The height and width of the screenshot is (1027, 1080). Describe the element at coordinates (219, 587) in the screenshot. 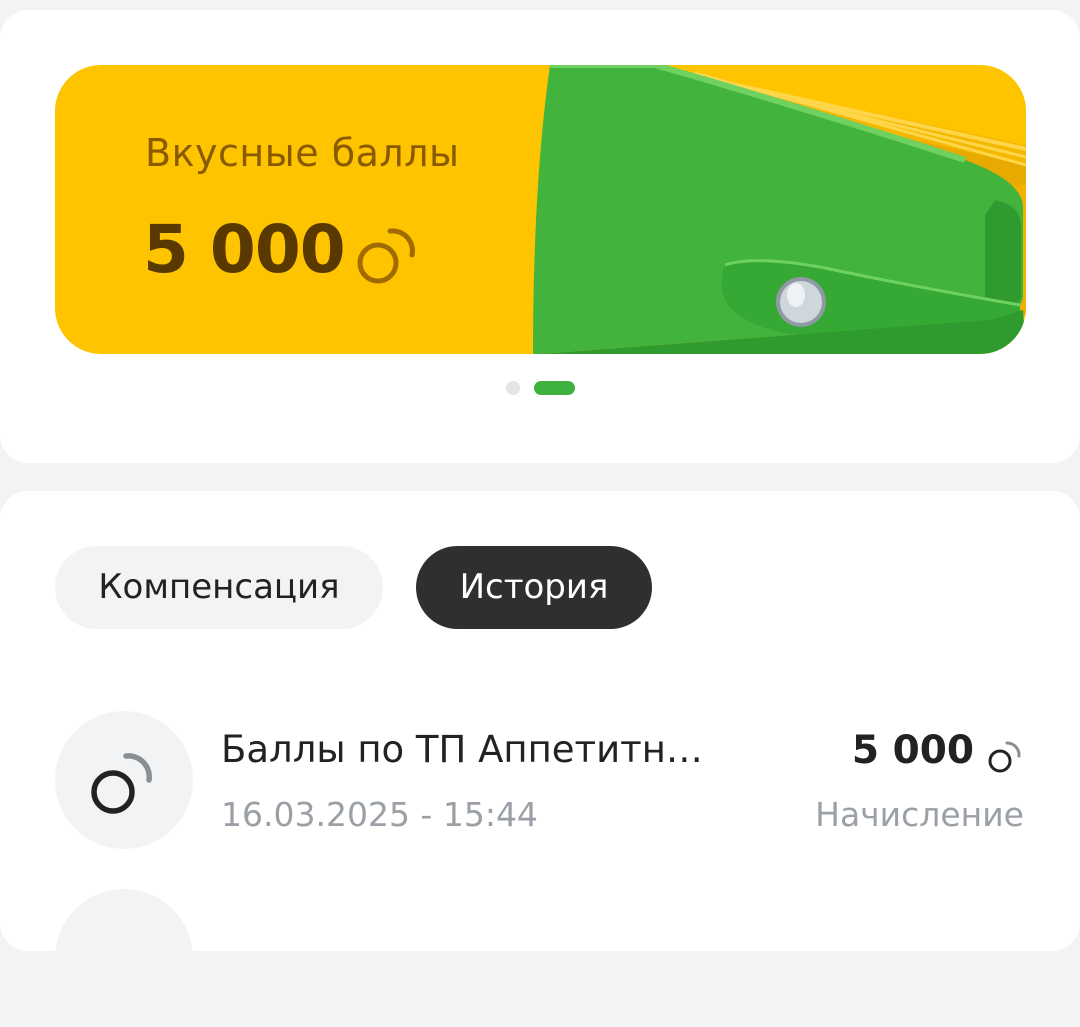

I see `tab-compensation: Компенсация` at that location.